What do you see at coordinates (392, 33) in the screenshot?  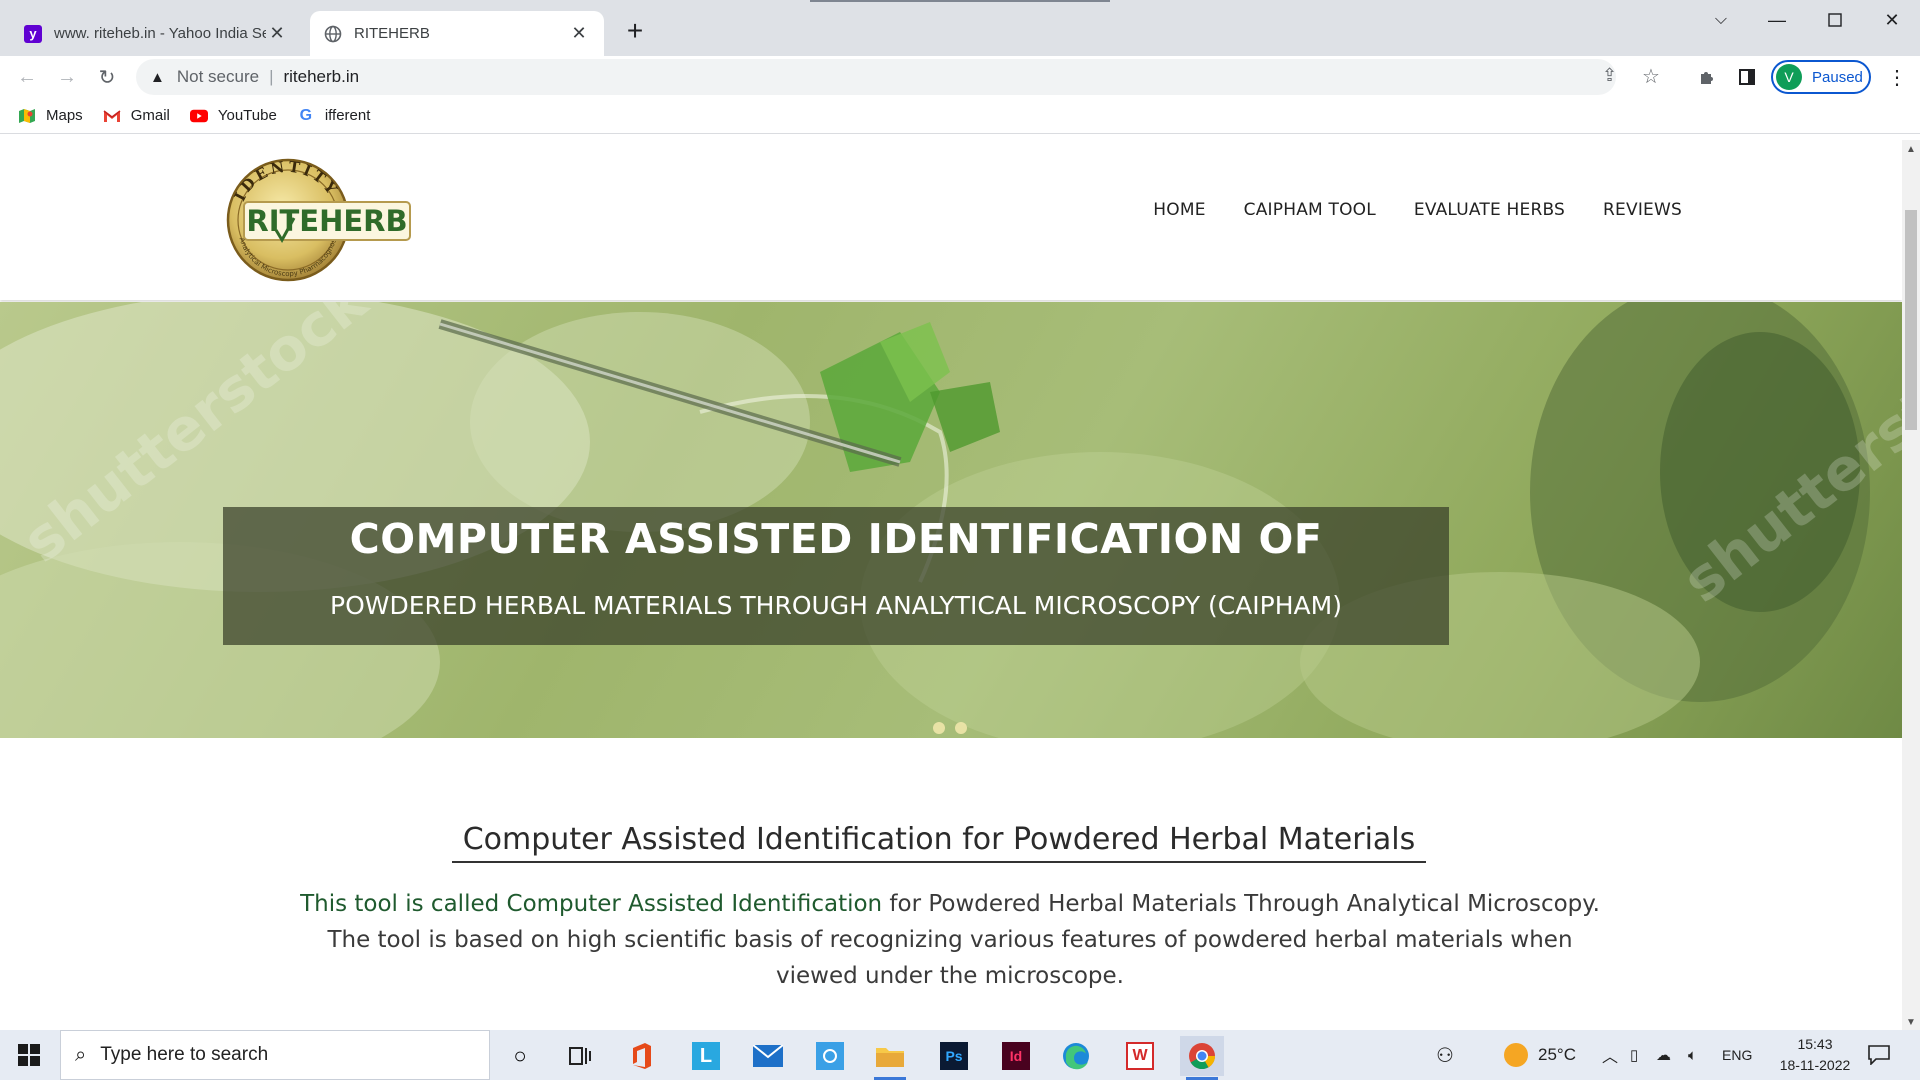 I see `tab-title: RITEHERB` at bounding box center [392, 33].